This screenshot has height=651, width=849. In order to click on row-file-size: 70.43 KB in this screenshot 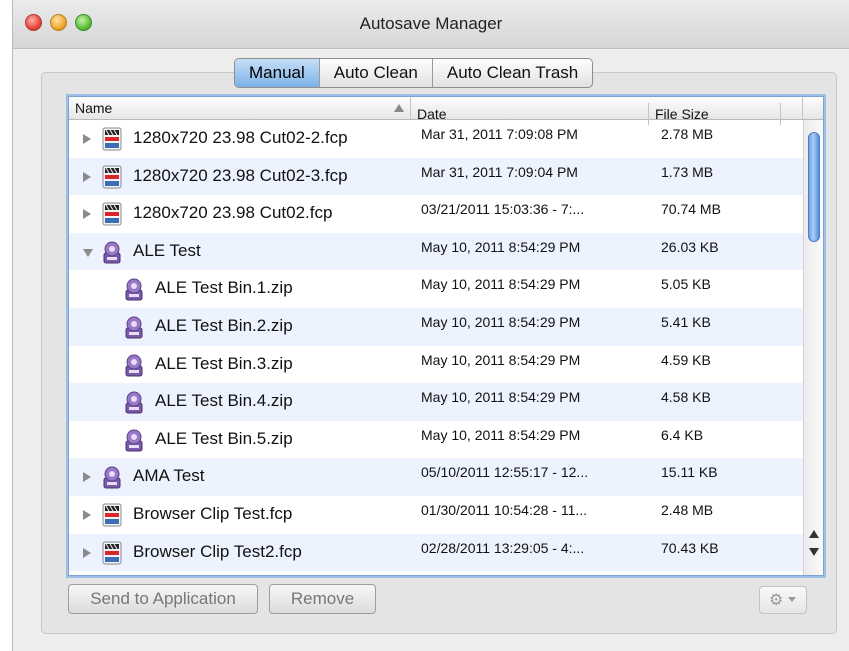, I will do `click(690, 547)`.